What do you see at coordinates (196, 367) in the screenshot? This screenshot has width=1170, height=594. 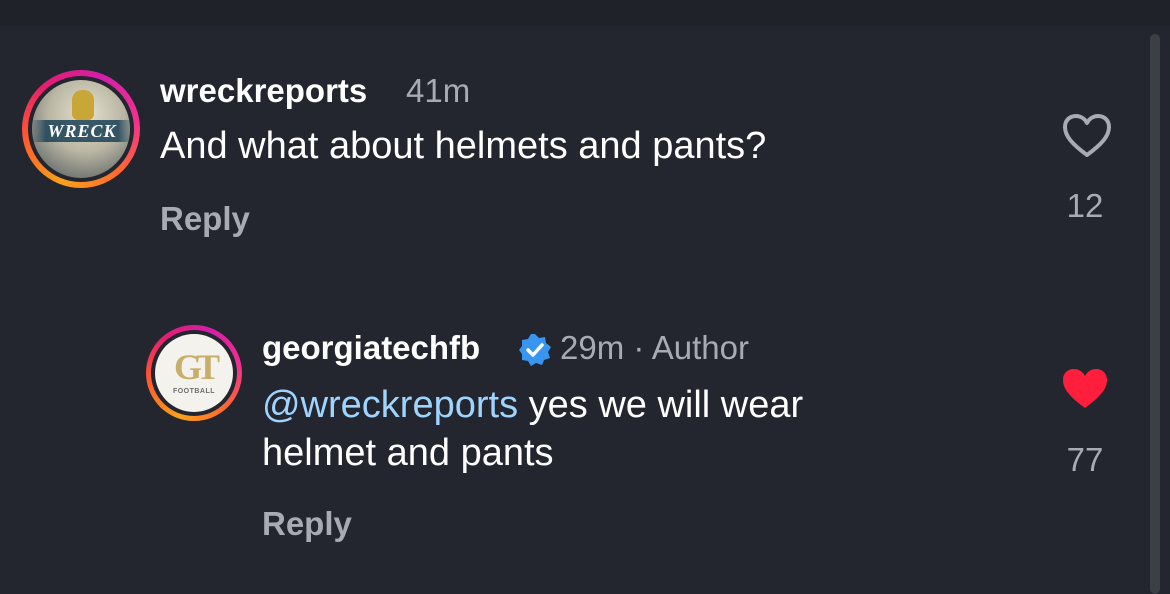 I see `avatar-logo-text: GT` at bounding box center [196, 367].